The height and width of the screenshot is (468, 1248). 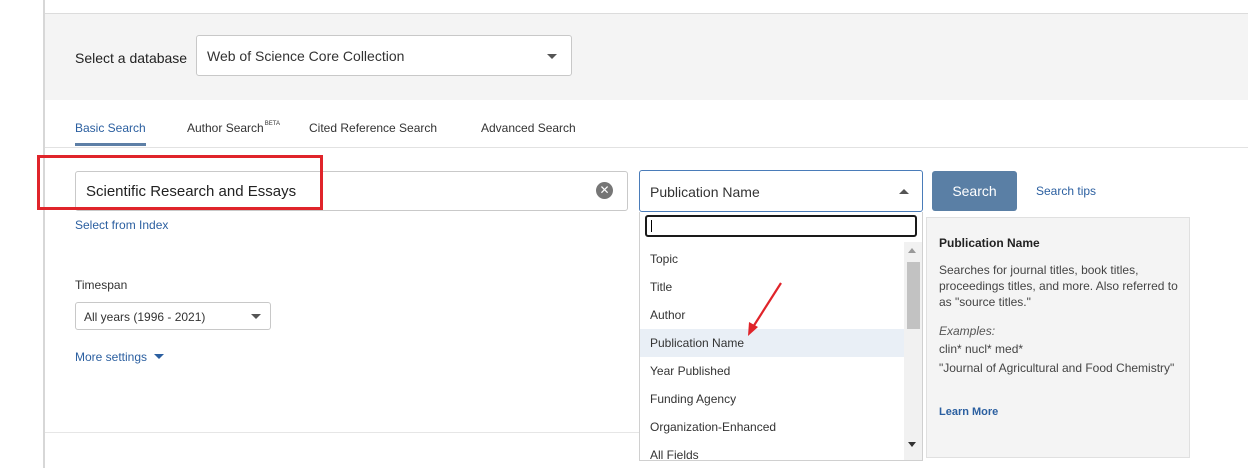 I want to click on database-select: Web of Science Core Collection, so click(x=384, y=55).